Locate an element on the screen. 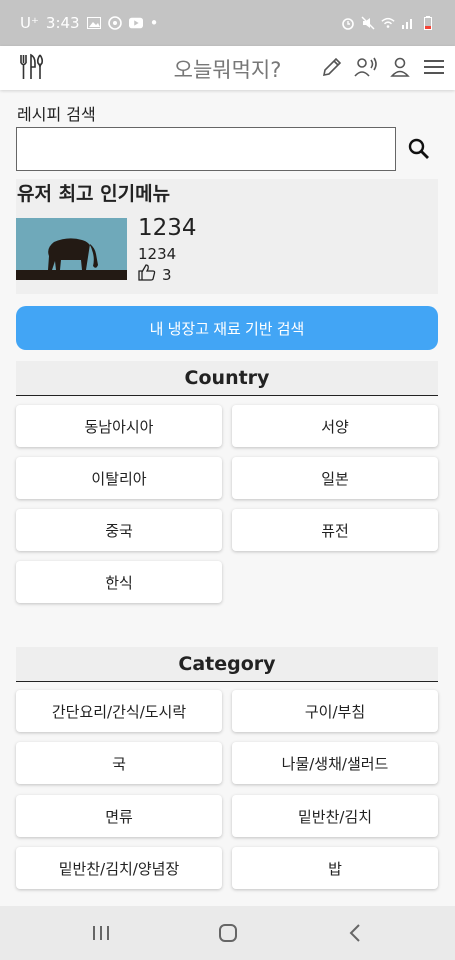 The height and width of the screenshot is (960, 455). popular-subtitle: 1234 is located at coordinates (157, 254).